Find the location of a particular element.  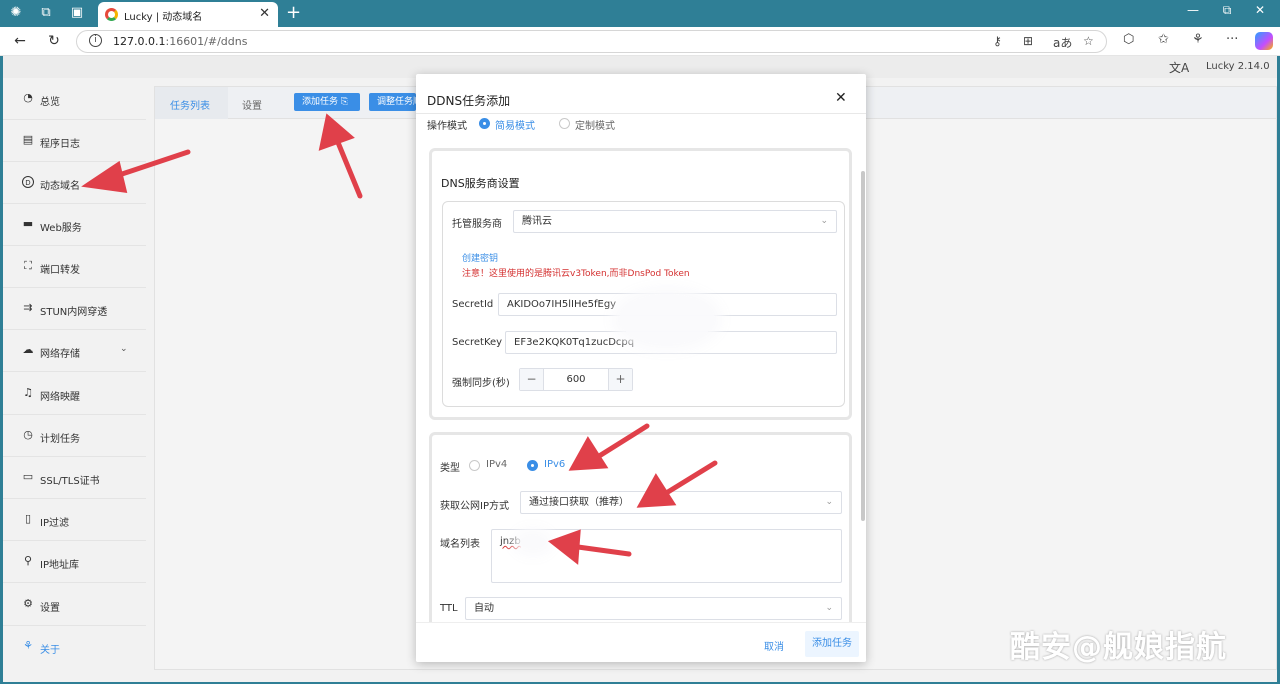

tab-task-list: 任务列表 is located at coordinates (190, 104).